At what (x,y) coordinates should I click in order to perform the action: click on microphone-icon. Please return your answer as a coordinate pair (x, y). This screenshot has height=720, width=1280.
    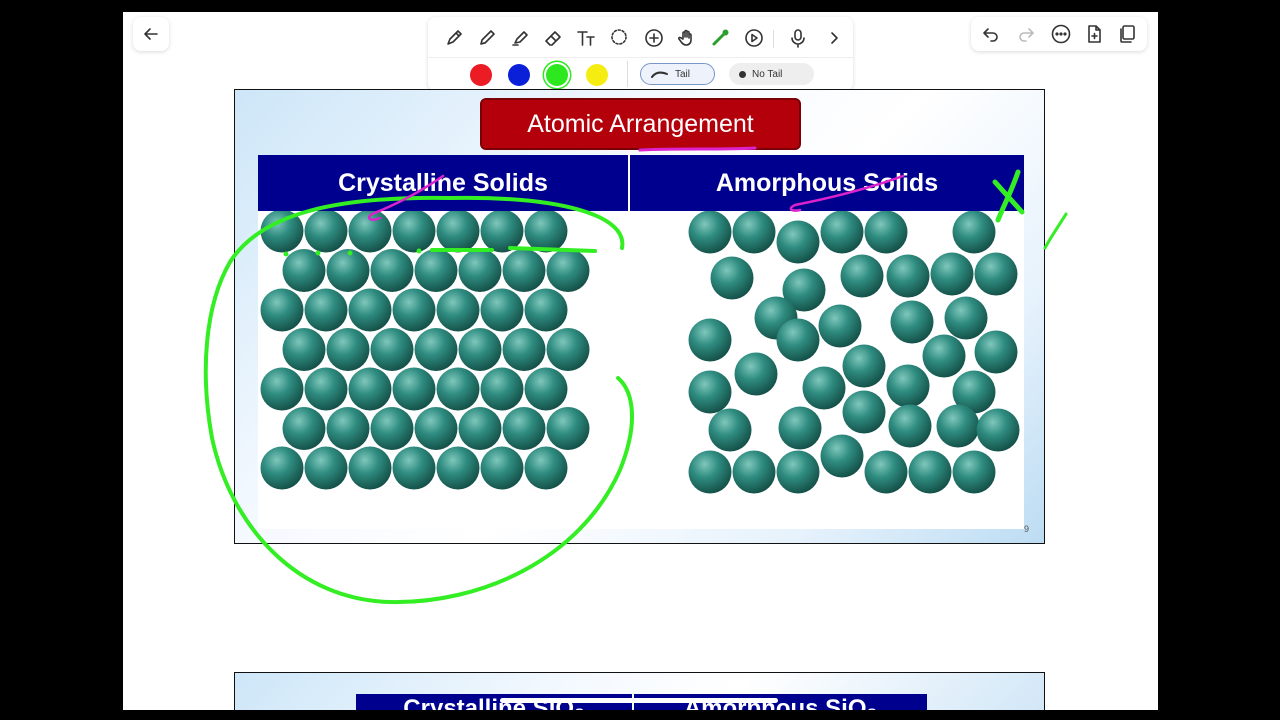
    Looking at the image, I should click on (798, 38).